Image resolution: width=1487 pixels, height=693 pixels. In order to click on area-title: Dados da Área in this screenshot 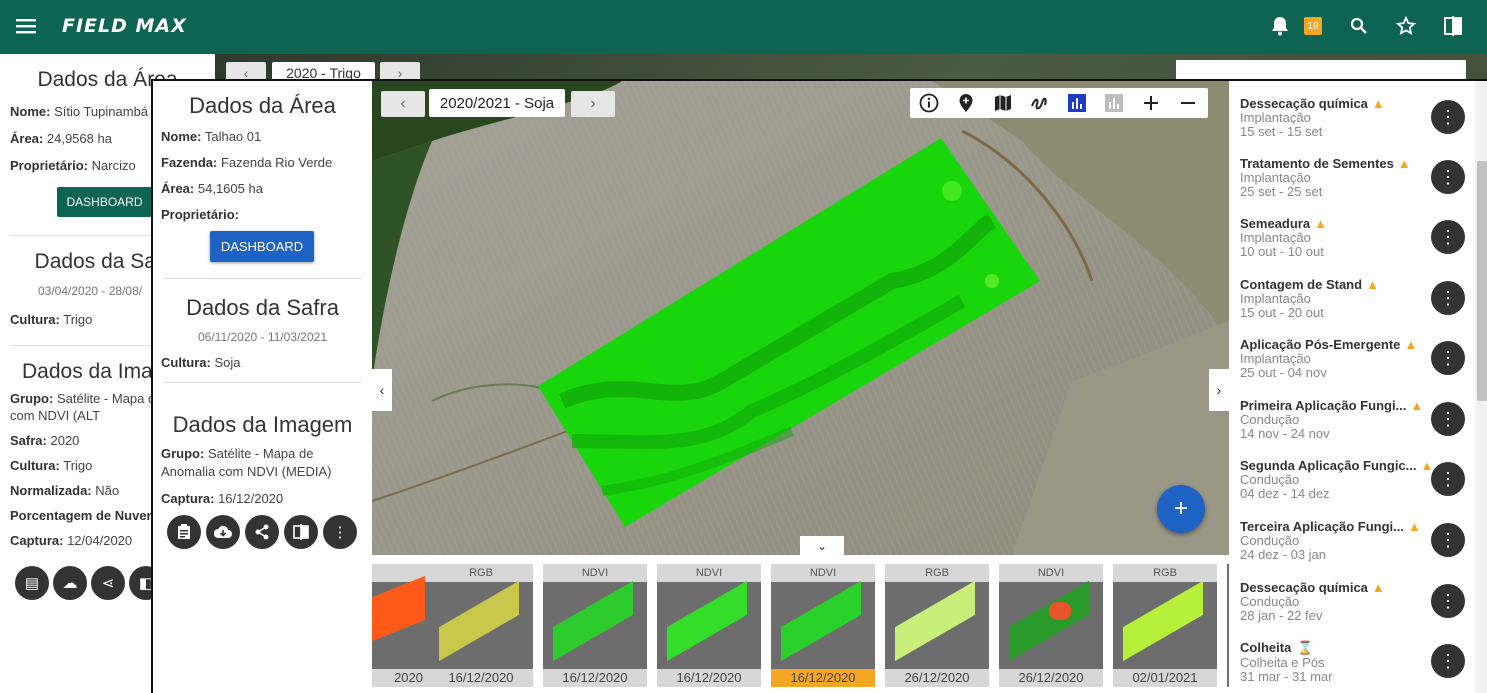, I will do `click(262, 105)`.